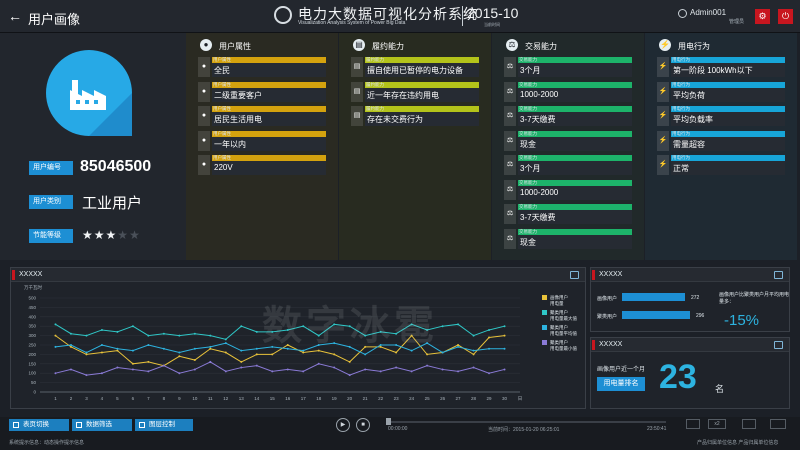  I want to click on attribute-tag: ● 用户属性 二级重要客户, so click(262, 91).